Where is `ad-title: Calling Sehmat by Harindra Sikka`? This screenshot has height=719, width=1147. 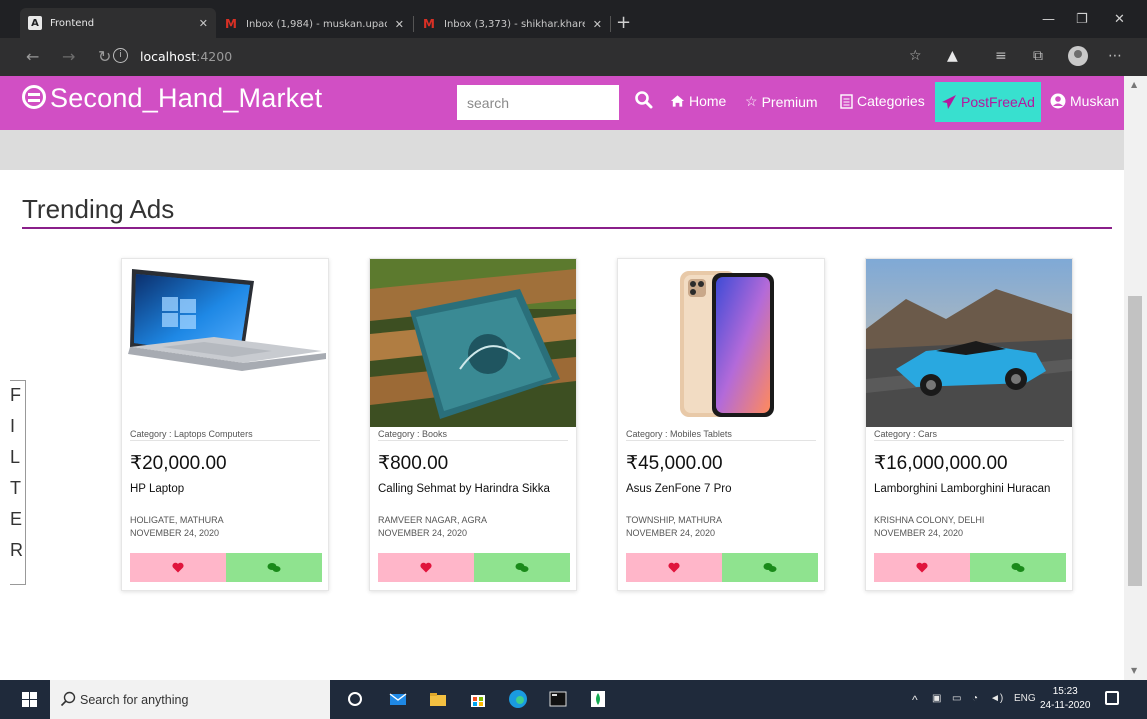
ad-title: Calling Sehmat by Harindra Sikka is located at coordinates (464, 489).